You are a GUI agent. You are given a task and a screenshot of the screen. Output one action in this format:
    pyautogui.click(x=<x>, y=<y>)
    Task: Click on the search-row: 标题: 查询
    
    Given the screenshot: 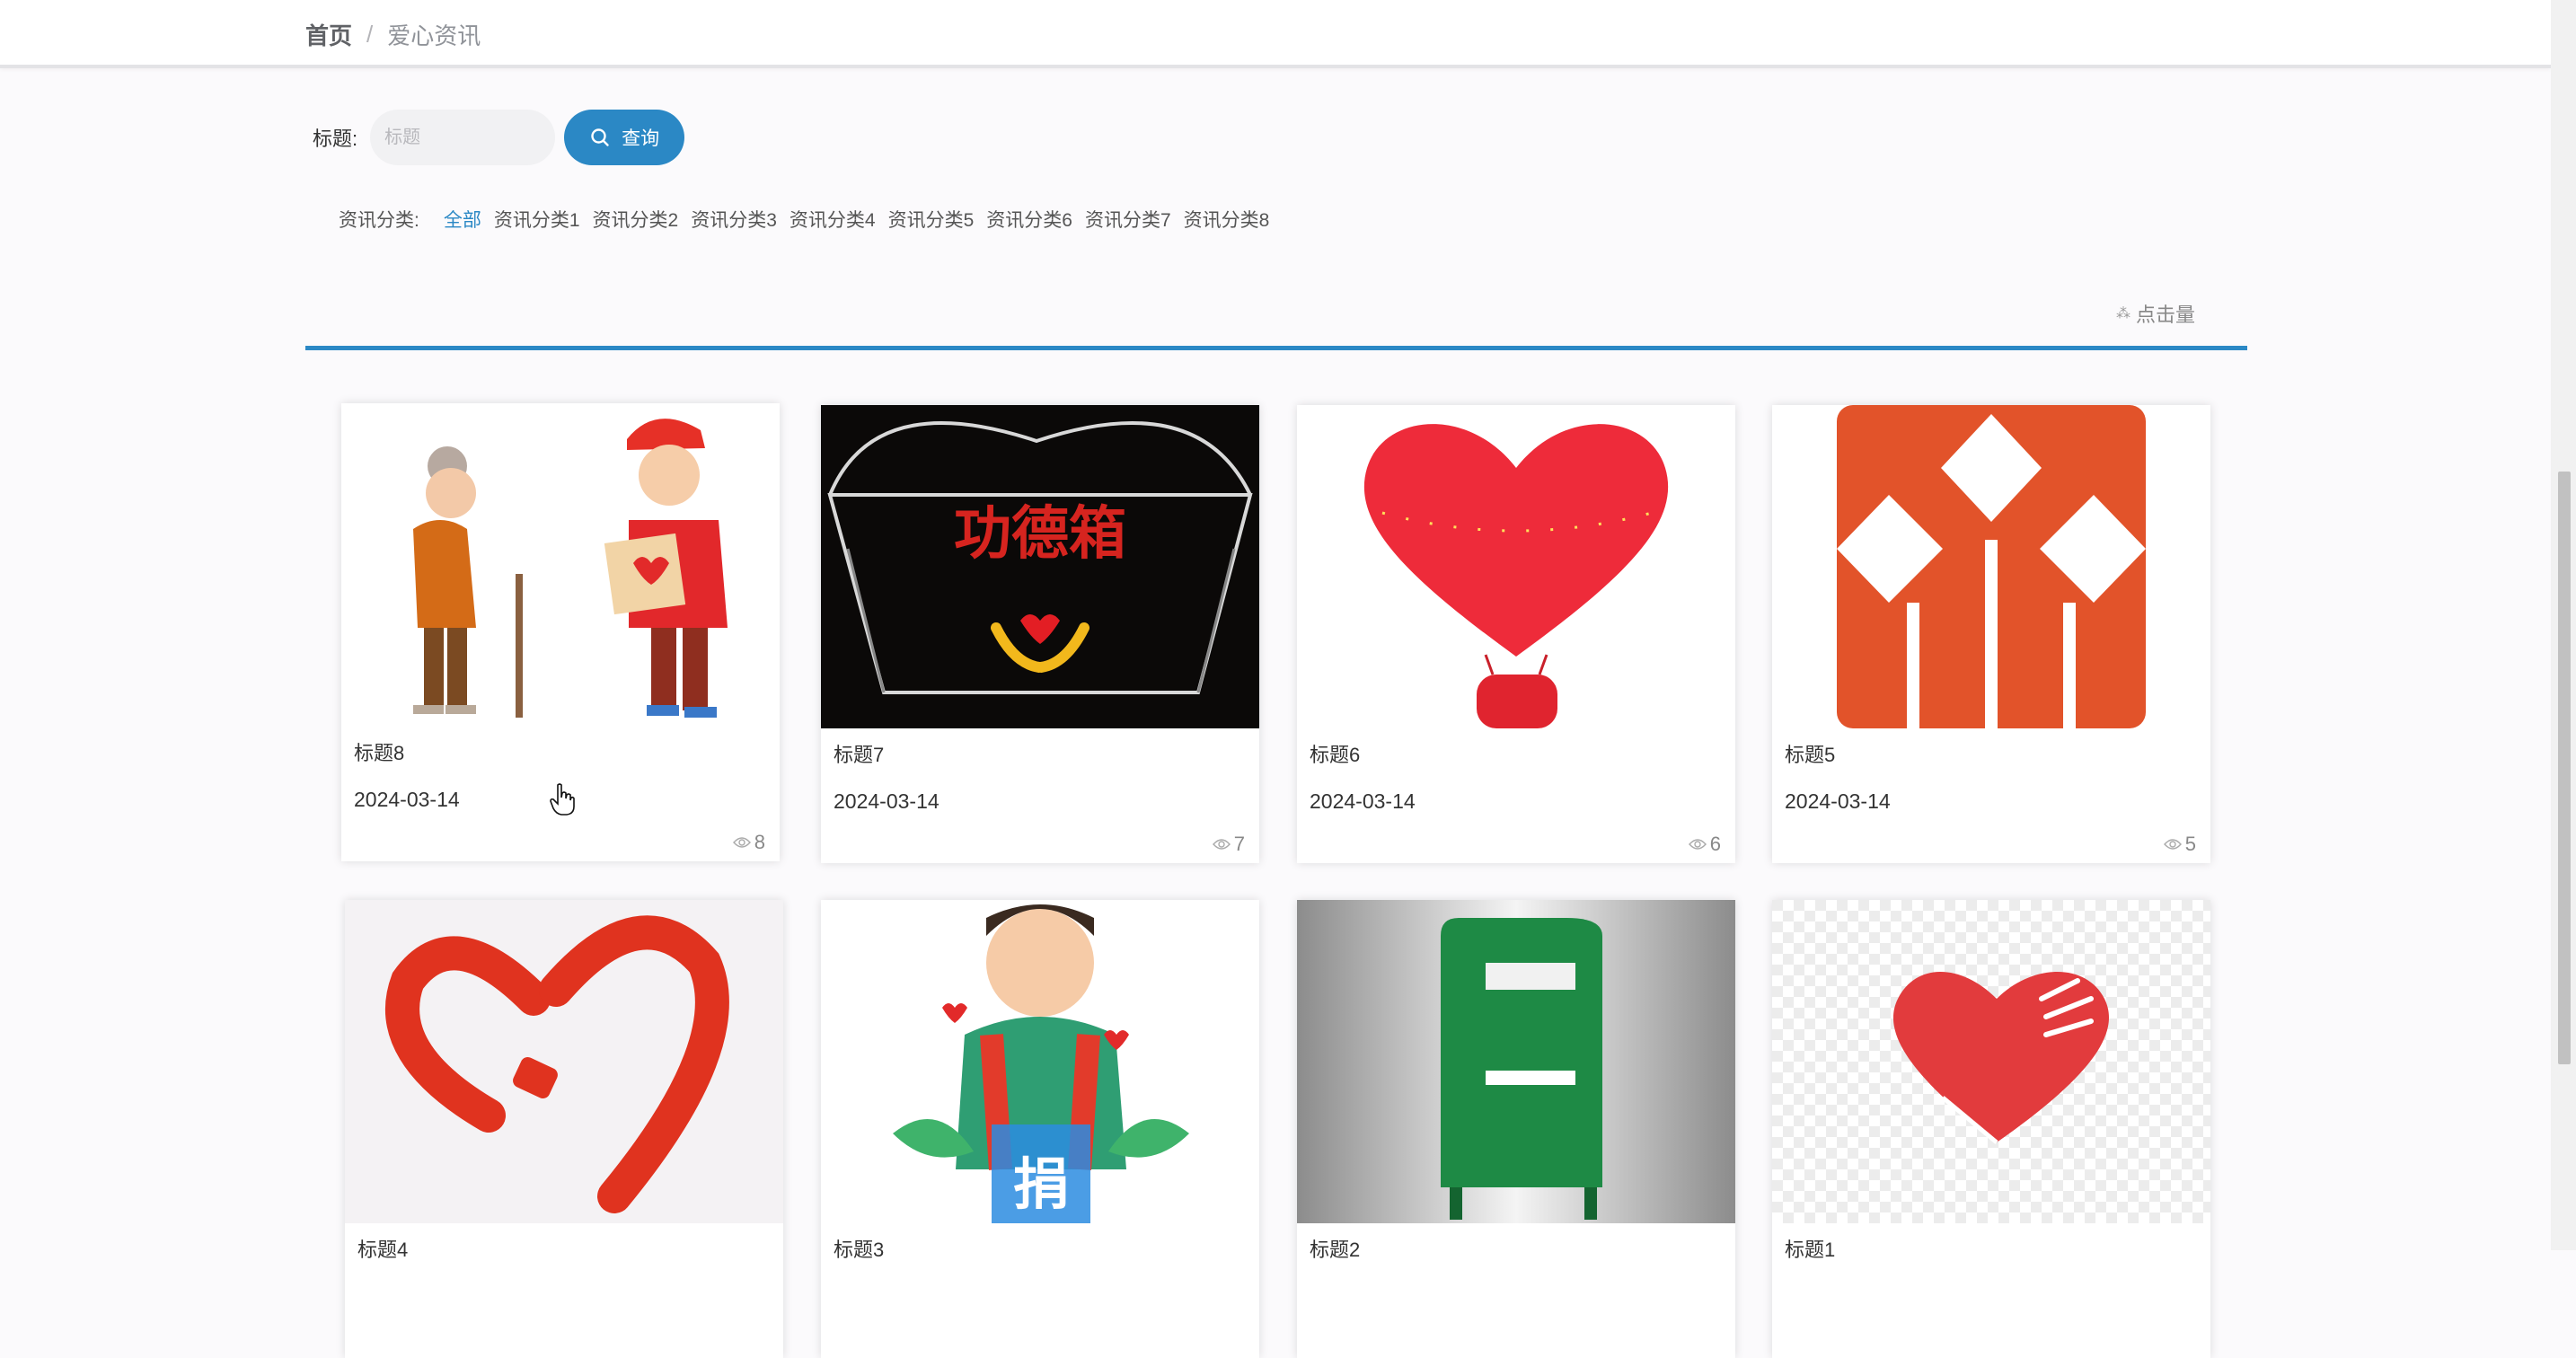 What is the action you would take?
    pyautogui.click(x=499, y=137)
    